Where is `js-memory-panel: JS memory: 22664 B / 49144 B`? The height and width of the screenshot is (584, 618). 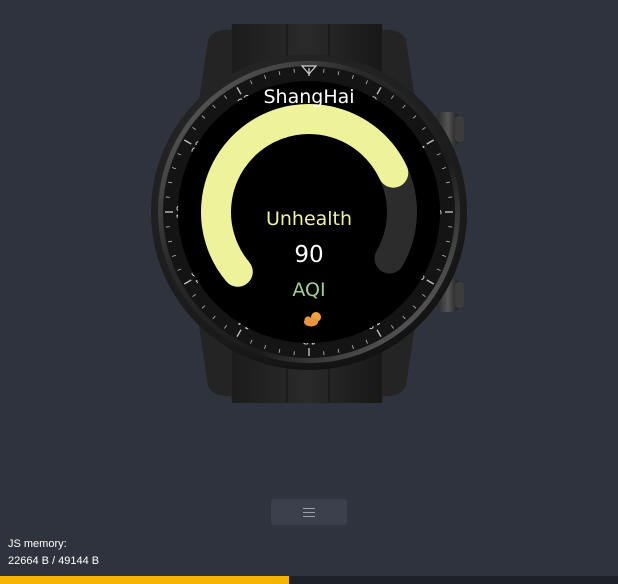
js-memory-panel: JS memory: 22664 B / 49144 B is located at coordinates (53, 553).